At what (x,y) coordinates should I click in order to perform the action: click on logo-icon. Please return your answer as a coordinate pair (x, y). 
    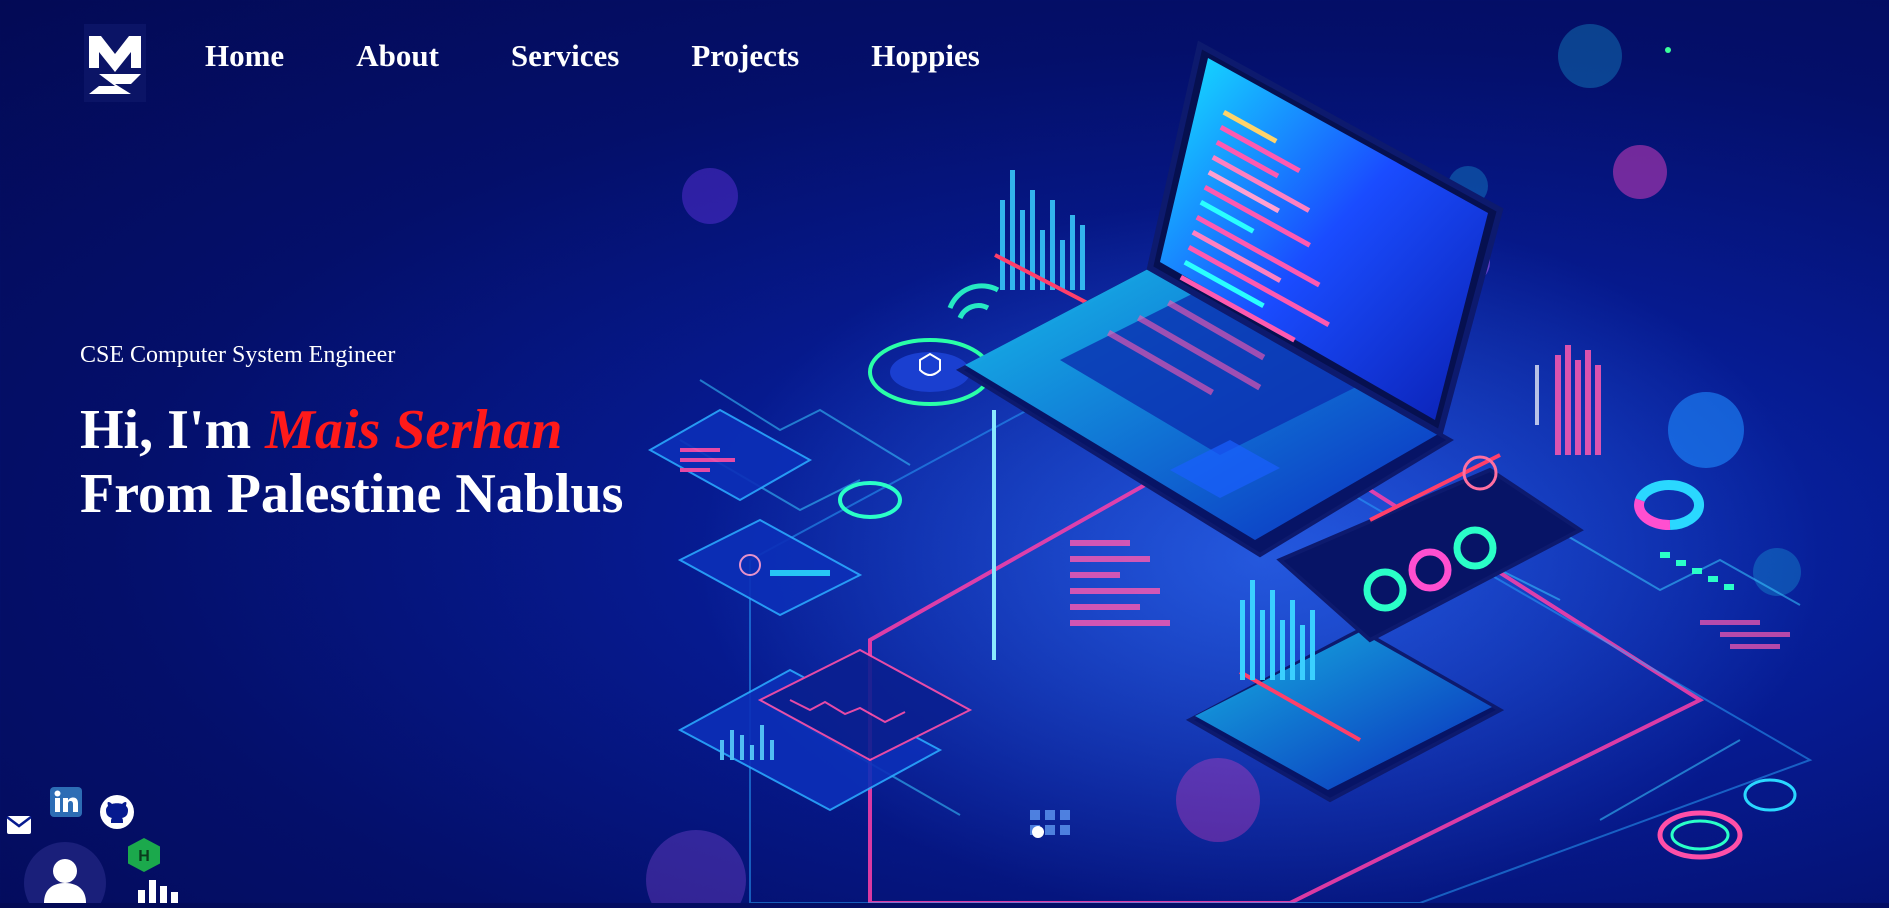
    Looking at the image, I should click on (115, 65).